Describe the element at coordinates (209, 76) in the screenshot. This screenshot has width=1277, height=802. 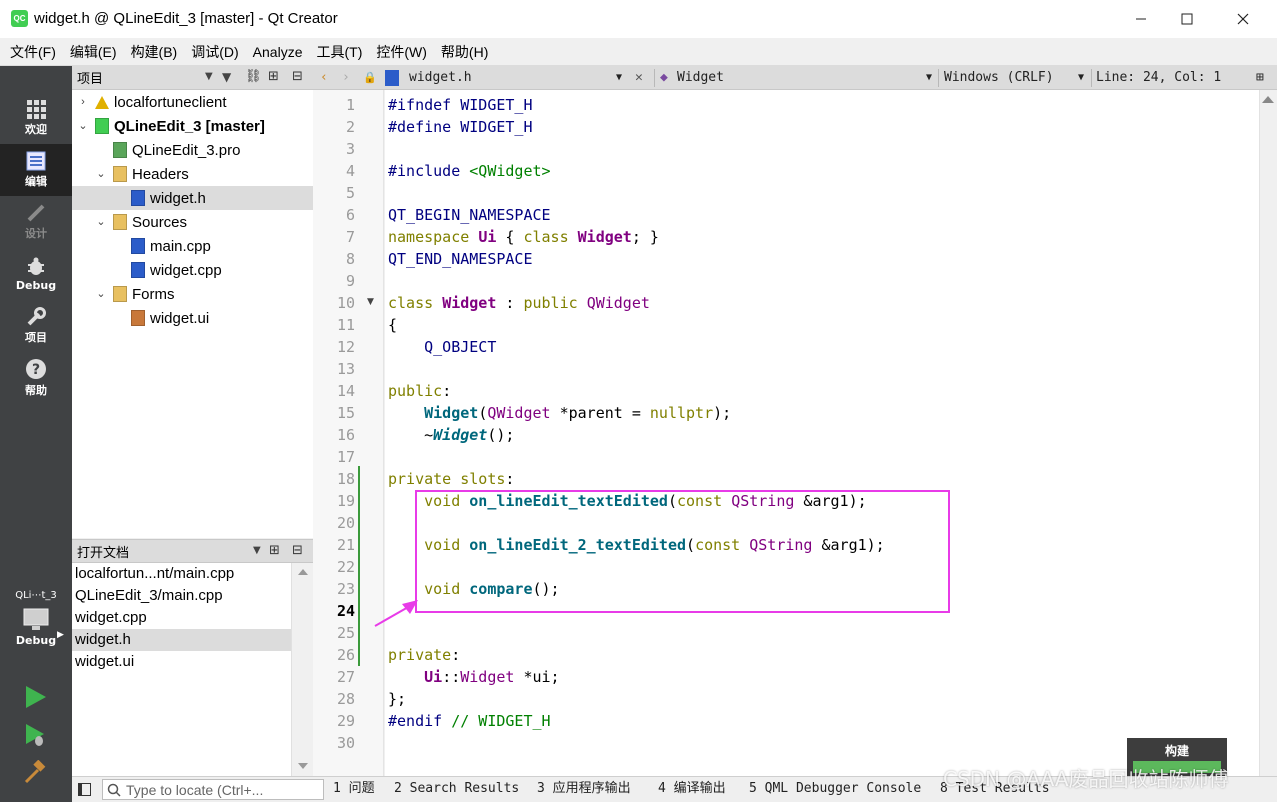
I see `view-dropdown-icon: ▼` at that location.